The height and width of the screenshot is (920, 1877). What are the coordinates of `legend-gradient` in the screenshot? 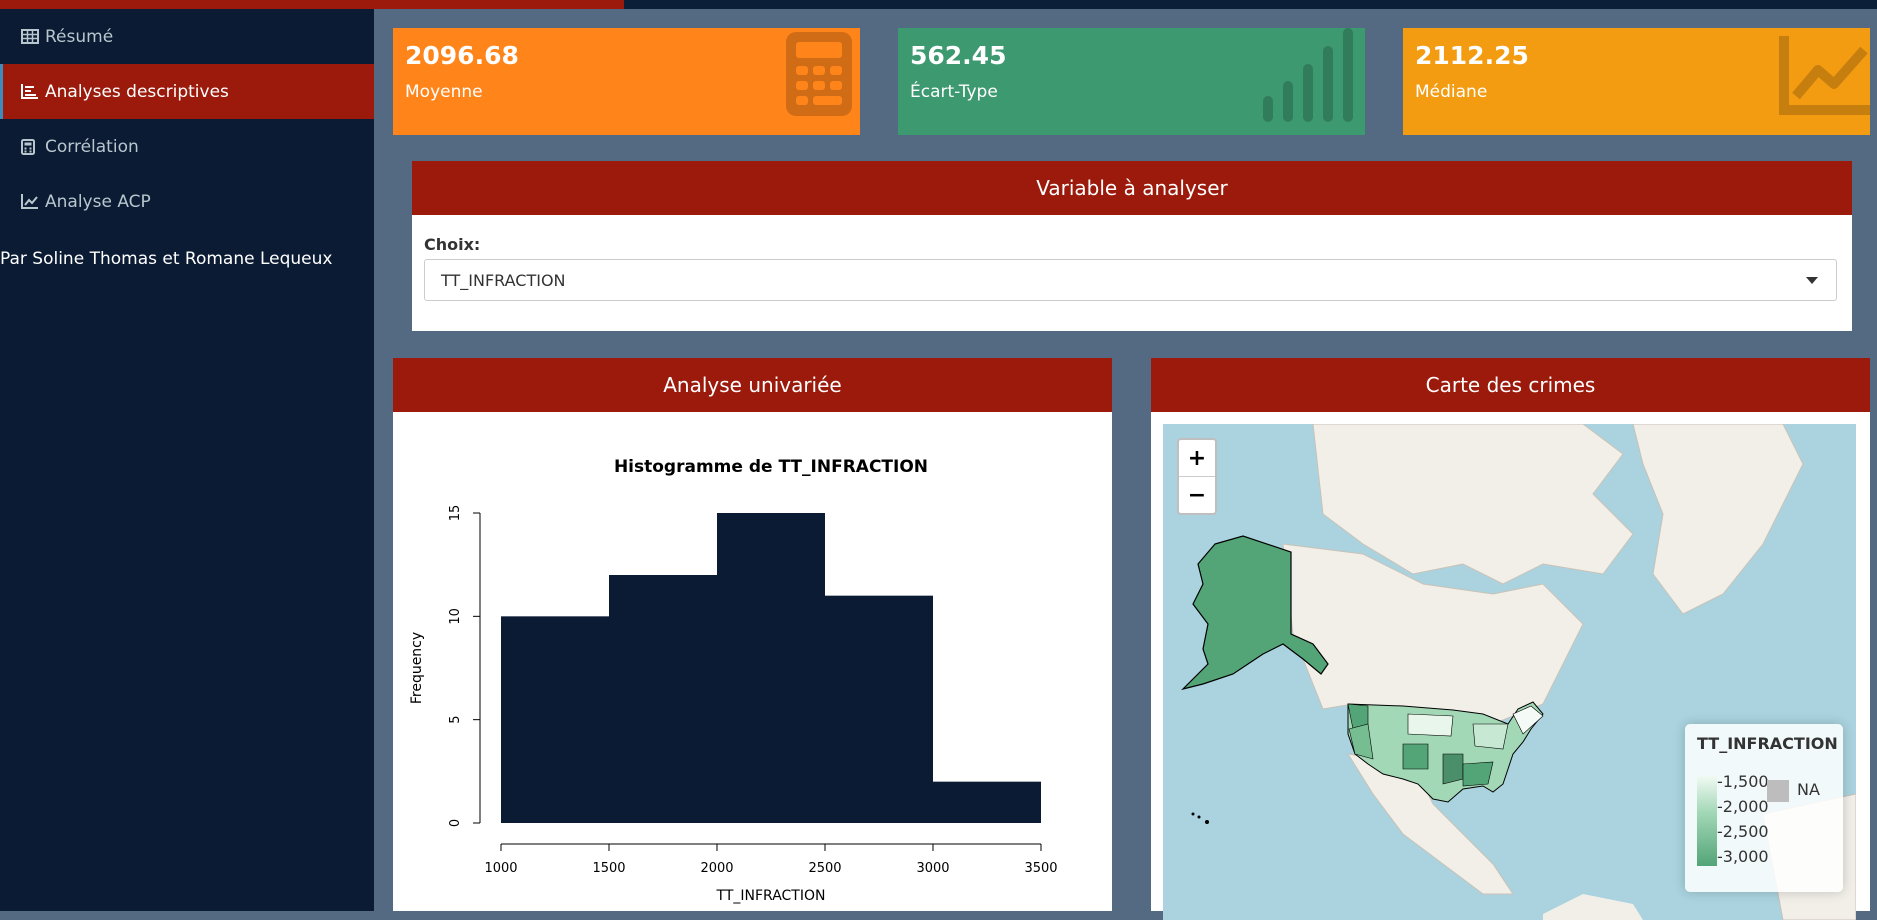 It's located at (1707, 821).